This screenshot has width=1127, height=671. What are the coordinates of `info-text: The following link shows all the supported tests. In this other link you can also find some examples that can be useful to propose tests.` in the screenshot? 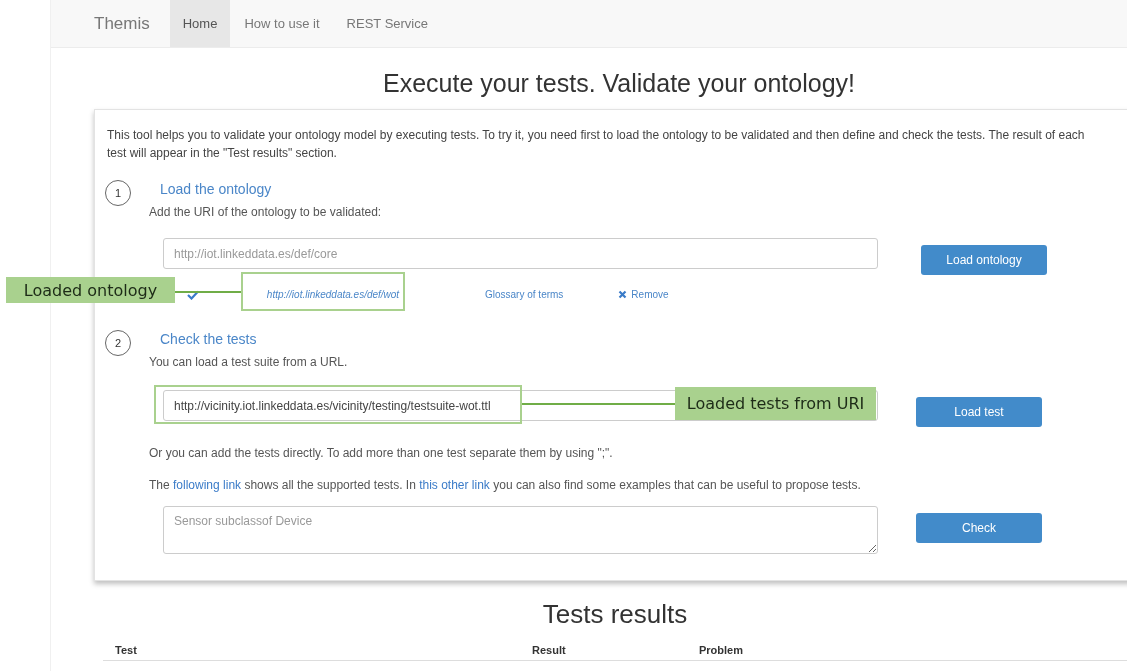 It's located at (505, 485).